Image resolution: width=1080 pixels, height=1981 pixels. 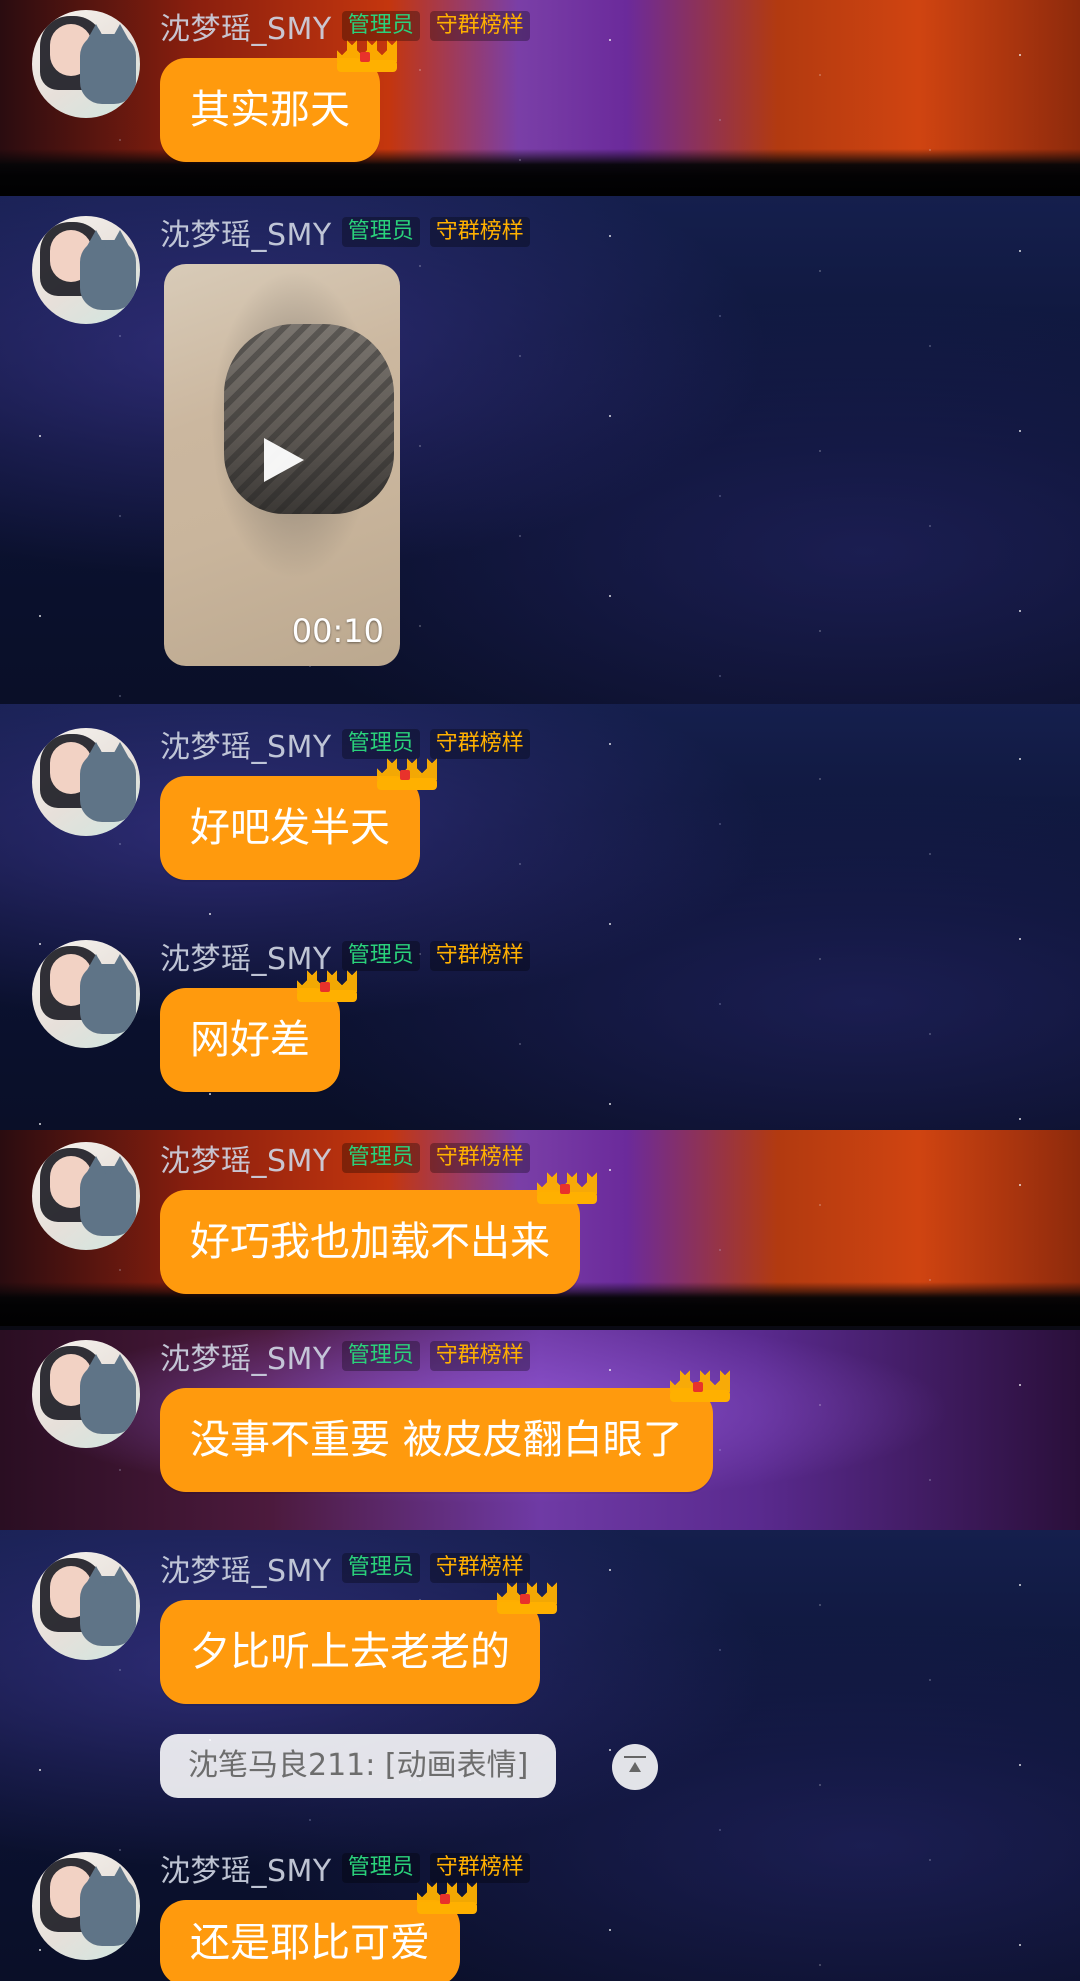 What do you see at coordinates (370, 1242) in the screenshot?
I see `message-text: 好巧我也加载不出来` at bounding box center [370, 1242].